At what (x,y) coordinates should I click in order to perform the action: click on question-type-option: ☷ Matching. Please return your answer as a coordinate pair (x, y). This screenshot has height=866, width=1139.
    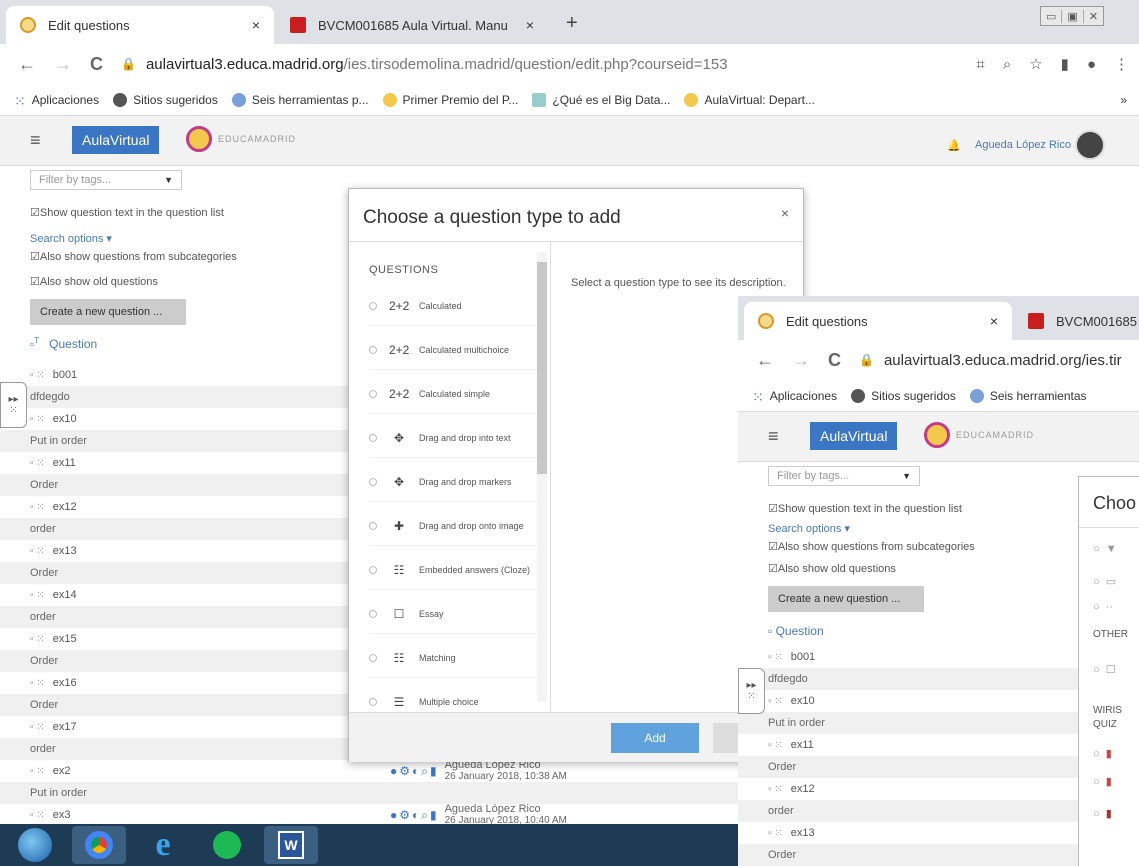
    Looking at the image, I should click on (455, 658).